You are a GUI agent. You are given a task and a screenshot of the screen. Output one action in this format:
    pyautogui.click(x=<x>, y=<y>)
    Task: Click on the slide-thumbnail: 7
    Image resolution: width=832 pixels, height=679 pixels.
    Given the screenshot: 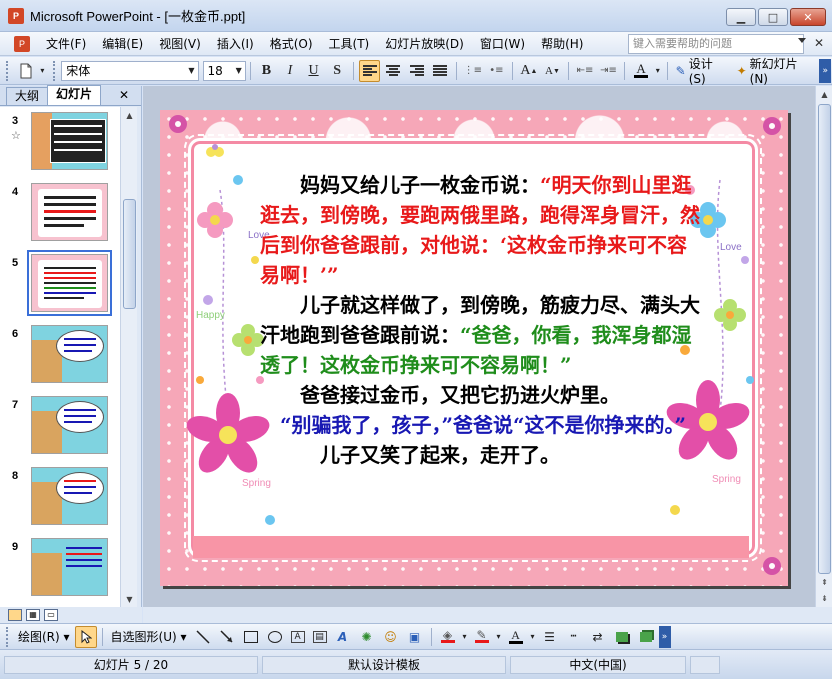 What is the action you would take?
    pyautogui.click(x=60, y=425)
    